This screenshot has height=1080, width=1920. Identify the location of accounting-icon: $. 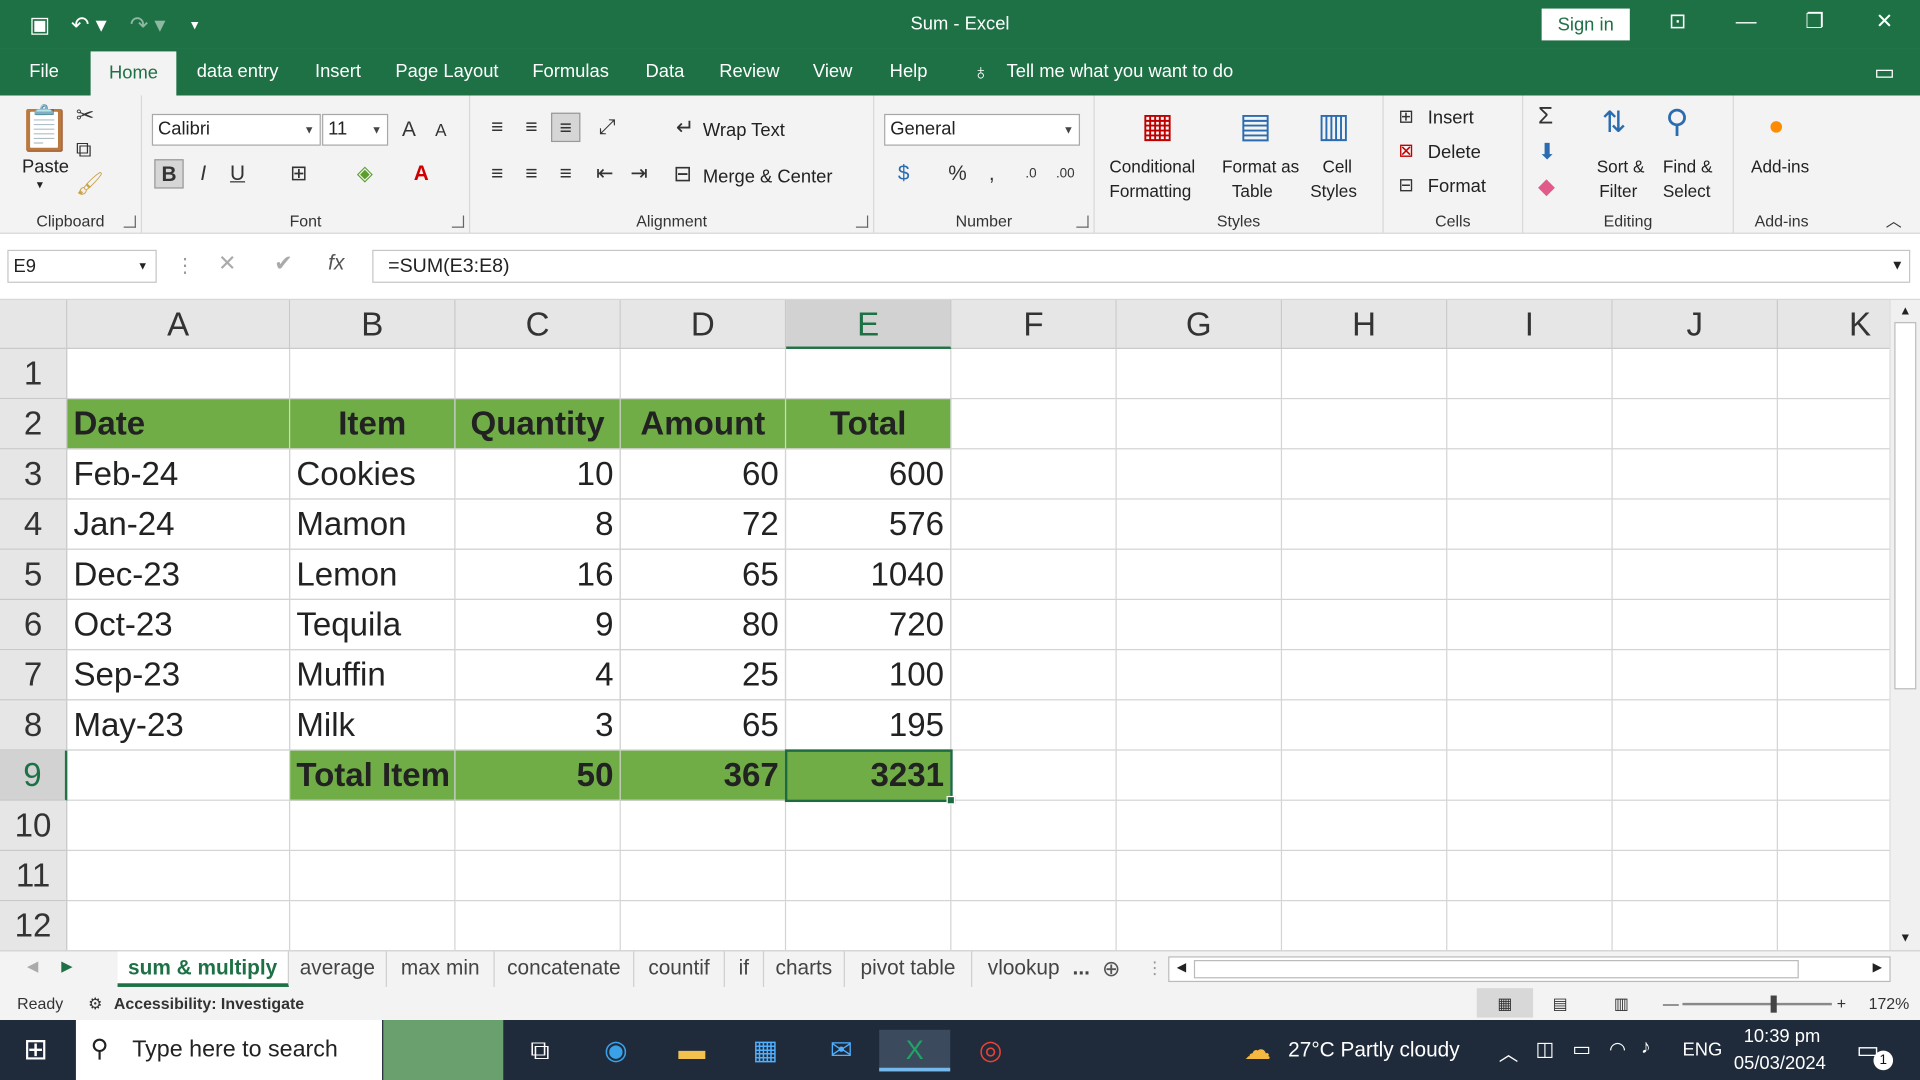
(903, 173).